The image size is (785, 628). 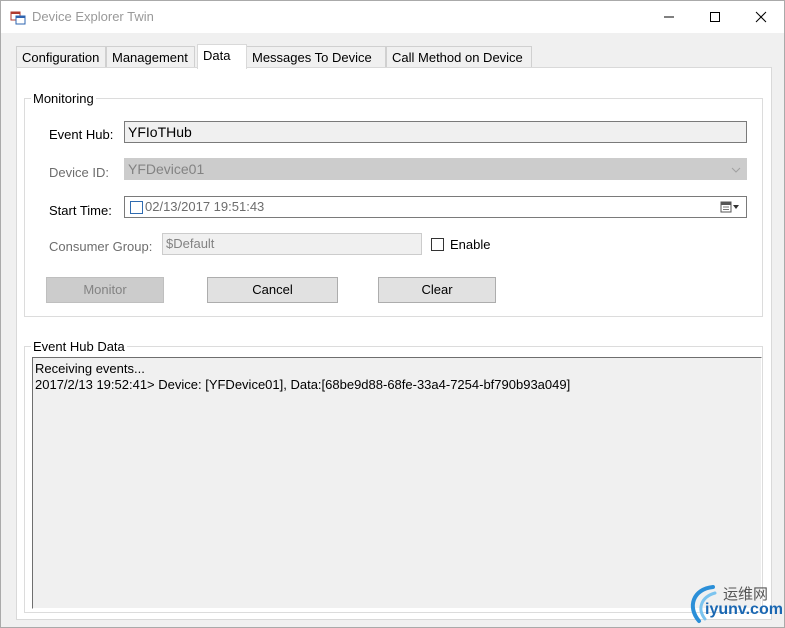 What do you see at coordinates (105, 290) in the screenshot?
I see `monitor-button: Monitor` at bounding box center [105, 290].